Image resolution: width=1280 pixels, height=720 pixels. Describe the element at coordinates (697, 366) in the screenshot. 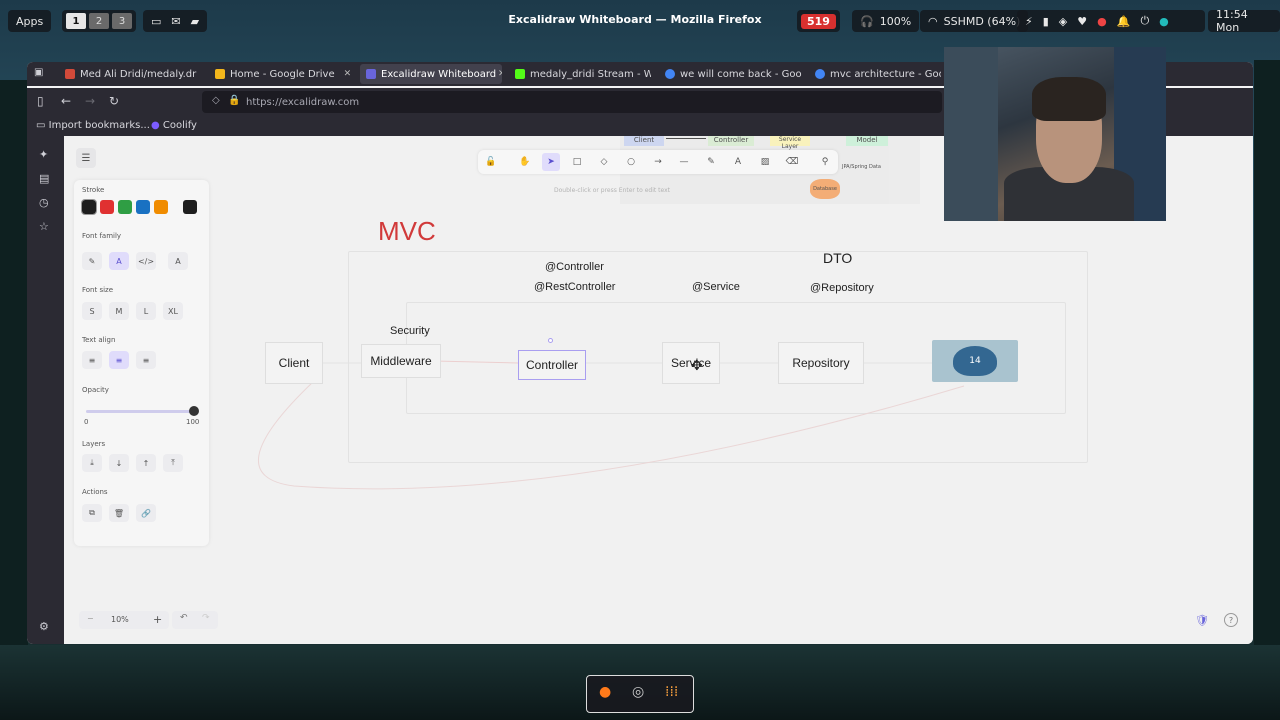

I see `move-cursor-icon: ✥` at that location.